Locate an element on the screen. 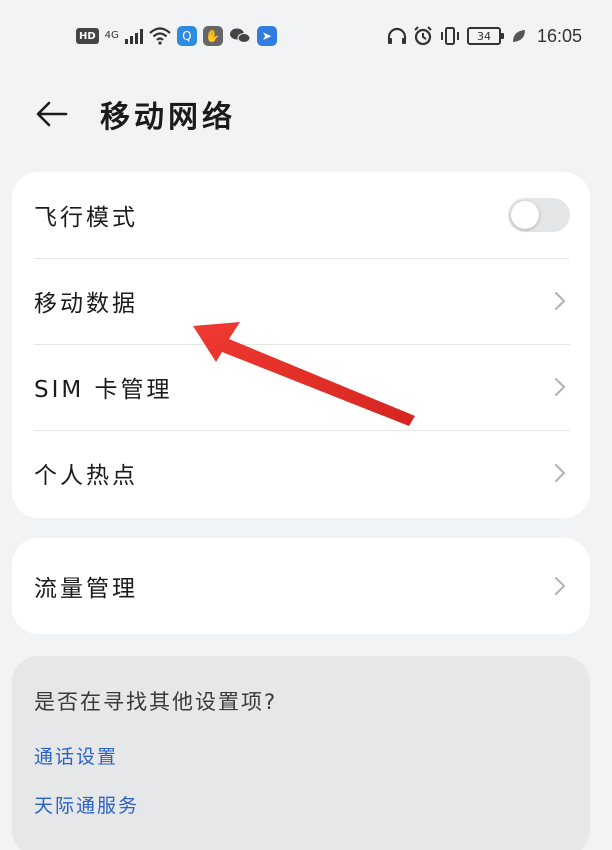  clock: 16:05 is located at coordinates (559, 35).